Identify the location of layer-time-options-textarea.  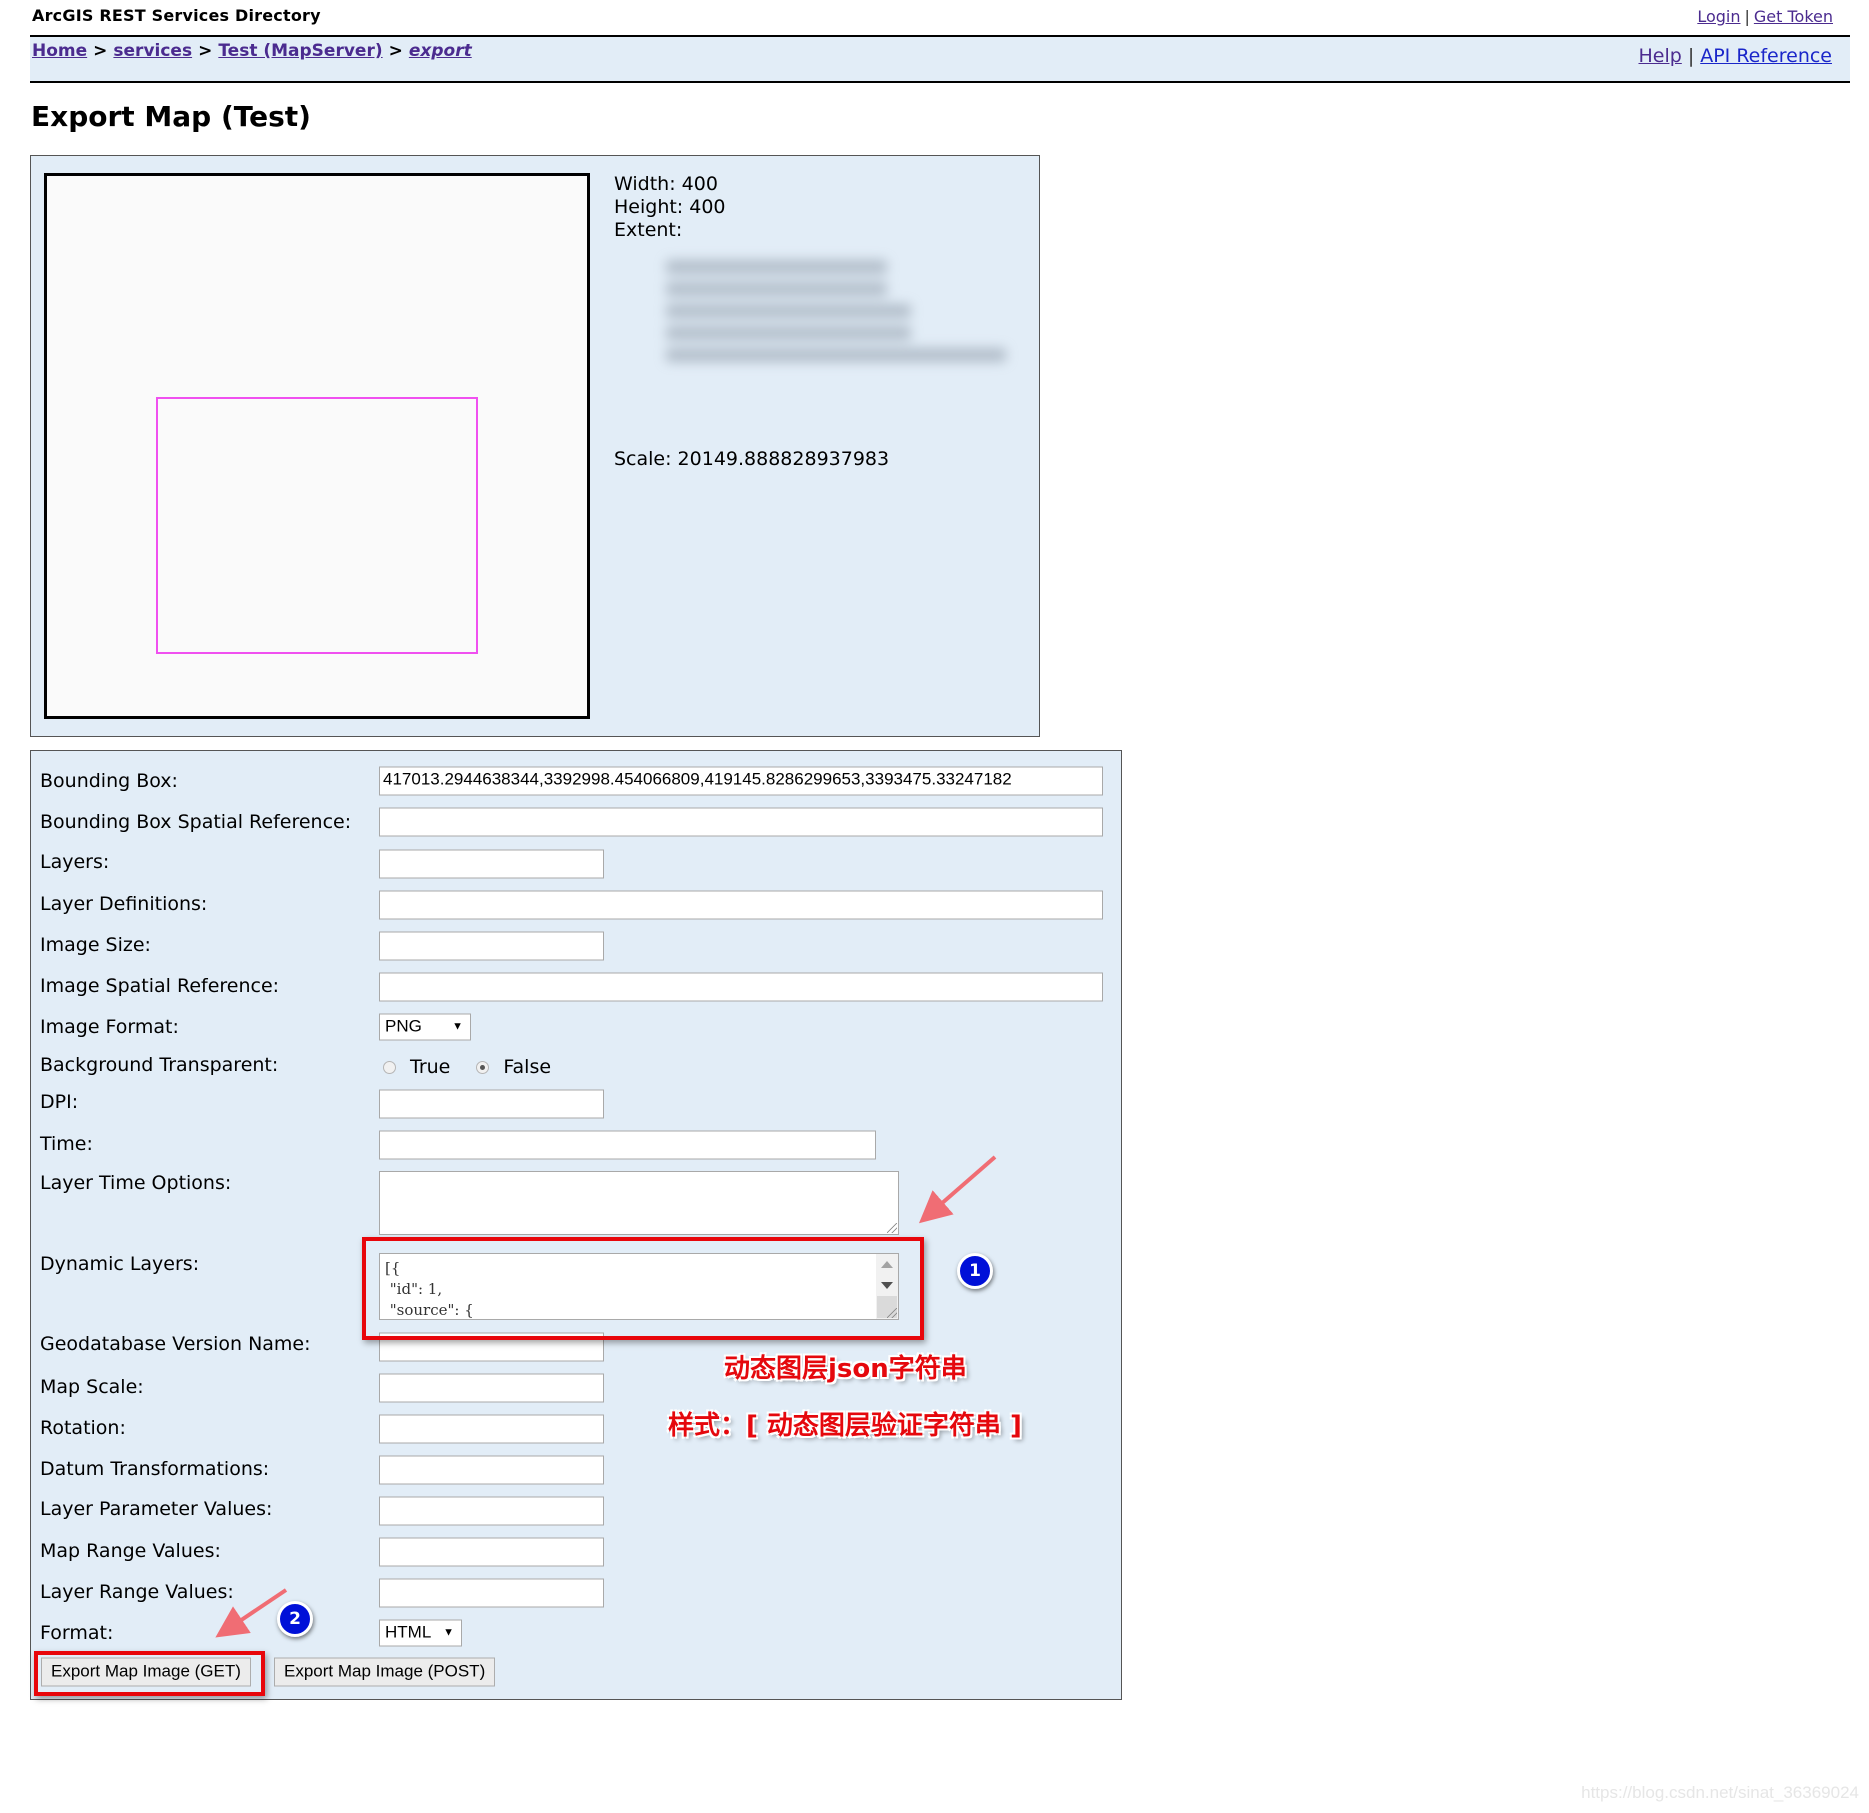
(639, 1203).